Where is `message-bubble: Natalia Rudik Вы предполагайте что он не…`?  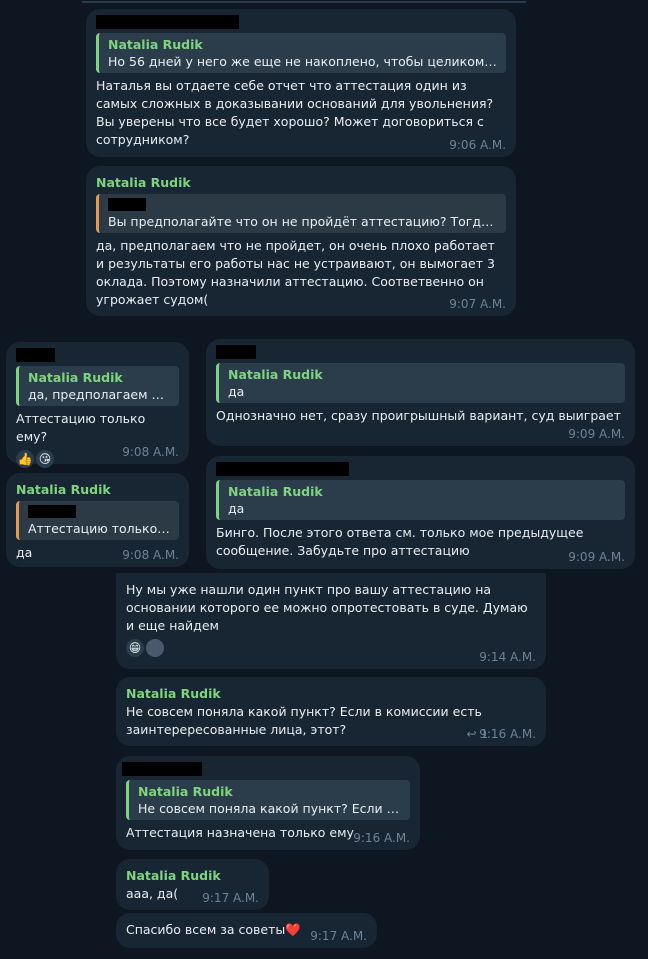 message-bubble: Natalia Rudik Вы предполагайте что он не… is located at coordinates (301, 241).